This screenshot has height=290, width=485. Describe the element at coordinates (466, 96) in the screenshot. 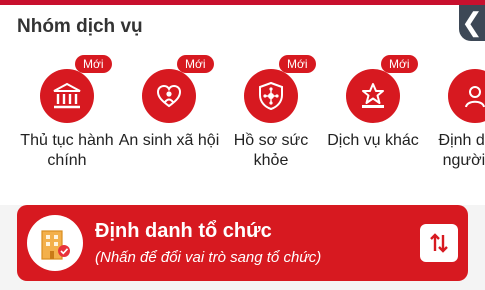

I see `id-user-icon` at that location.